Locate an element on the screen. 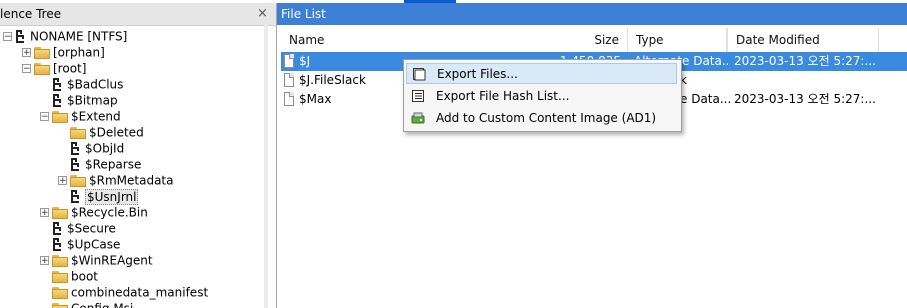 The image size is (907, 308). close-icon: × is located at coordinates (262, 13).